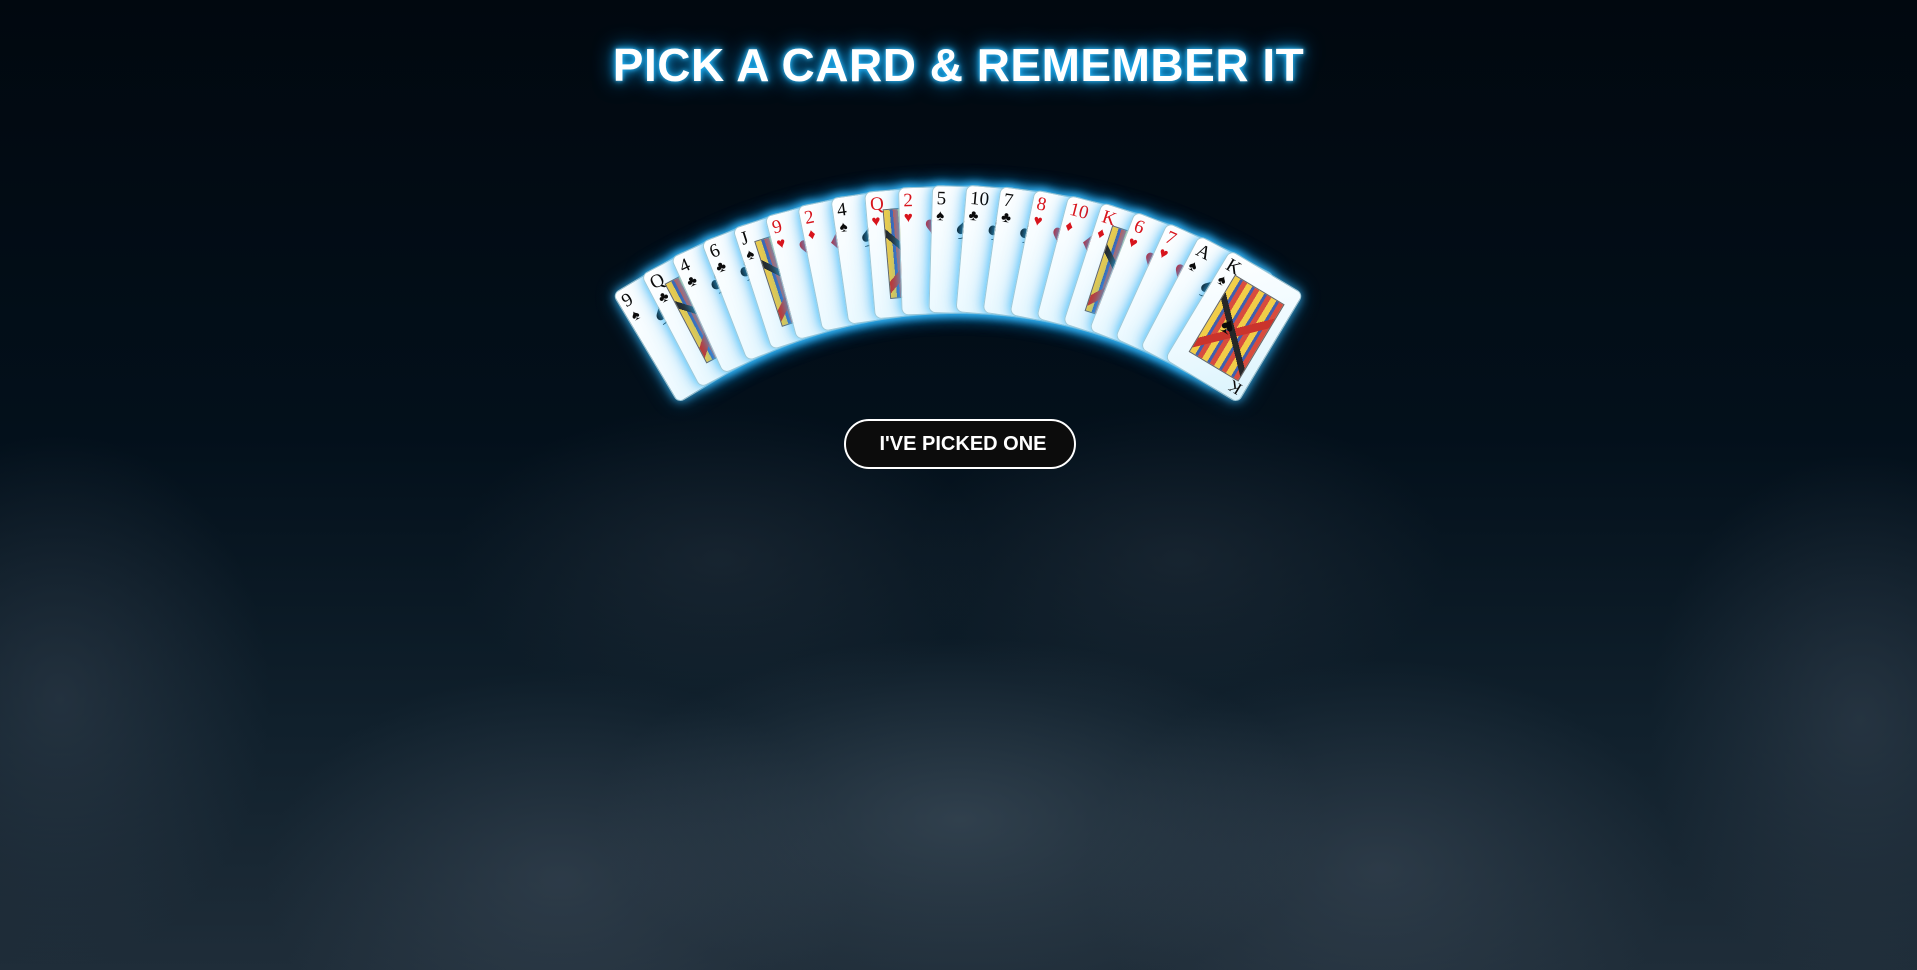  Describe the element at coordinates (960, 444) in the screenshot. I see `picked-one-button: I'VE PICKED ONE` at that location.